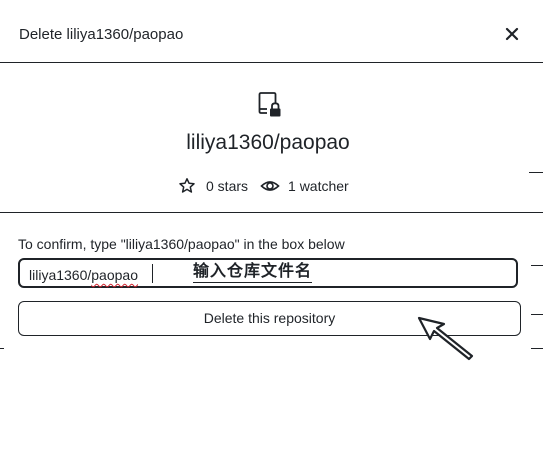  What do you see at coordinates (268, 31) in the screenshot?
I see `dialog-header: Delete liliya1360/paopao` at bounding box center [268, 31].